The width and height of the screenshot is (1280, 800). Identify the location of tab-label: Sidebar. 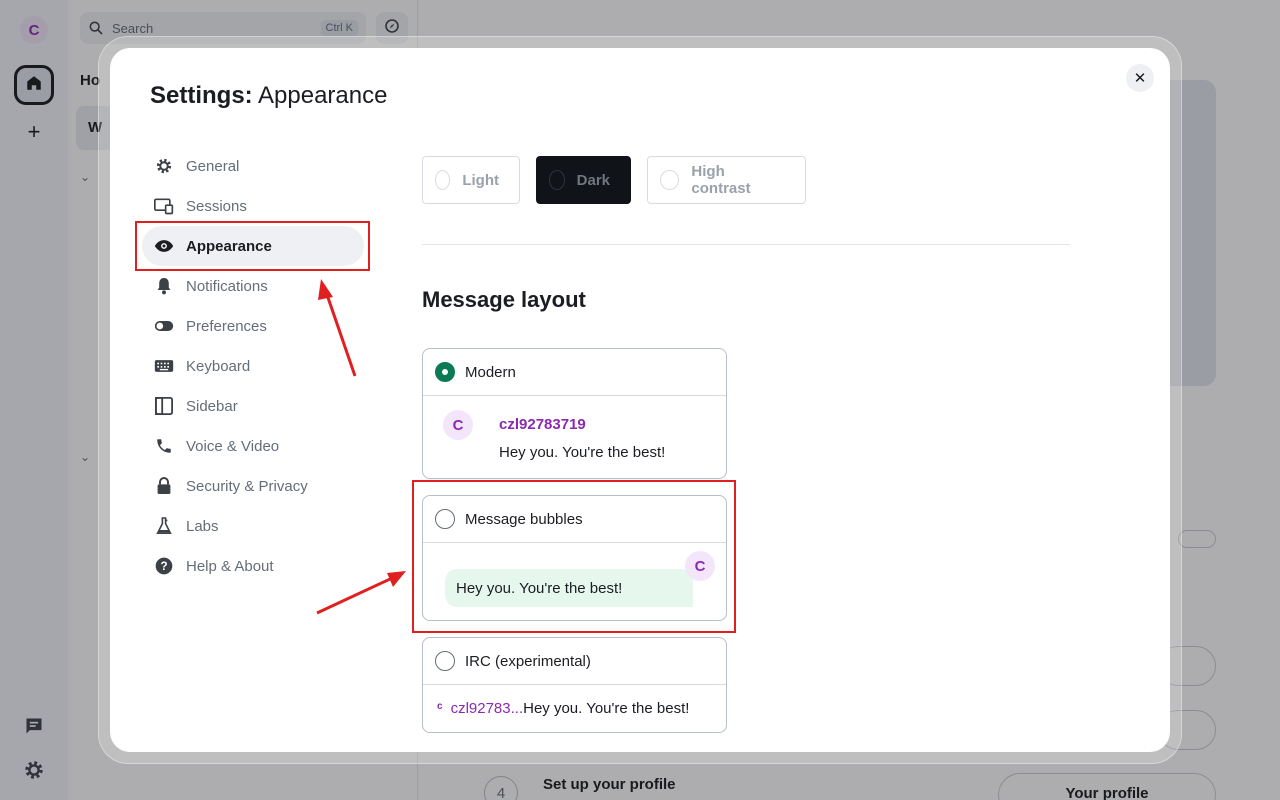
(212, 406).